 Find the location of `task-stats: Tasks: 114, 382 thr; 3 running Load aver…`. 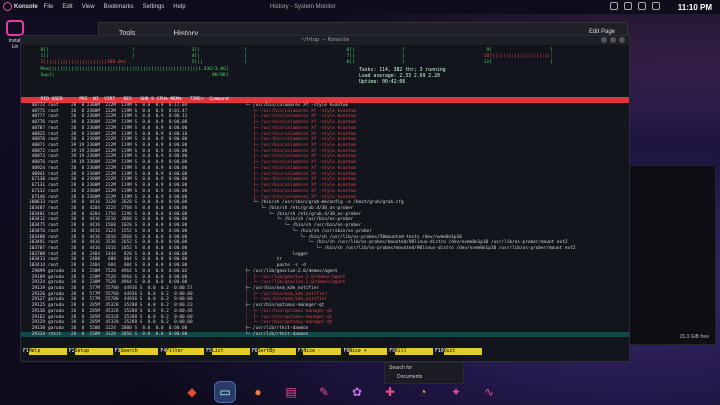

task-stats: Tasks: 114, 382 thr; 3 running Load aver… is located at coordinates (402, 77).